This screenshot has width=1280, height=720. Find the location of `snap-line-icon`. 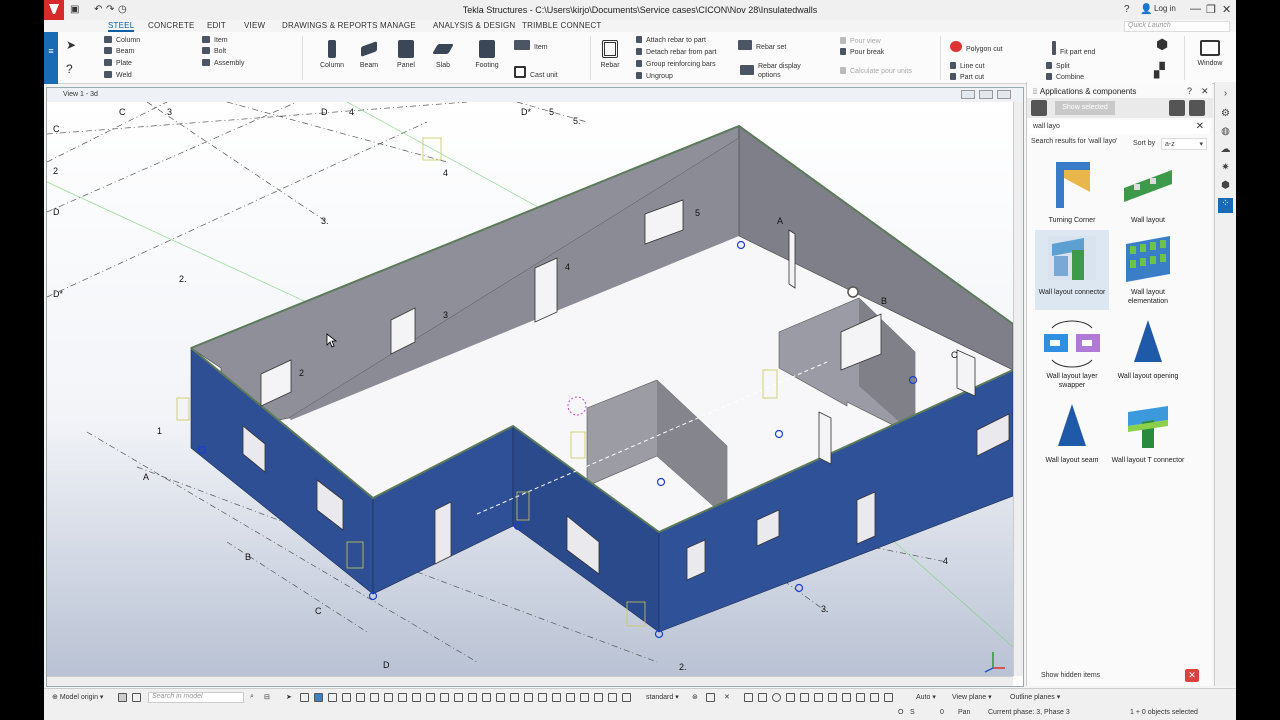

snap-line-icon is located at coordinates (818, 697).